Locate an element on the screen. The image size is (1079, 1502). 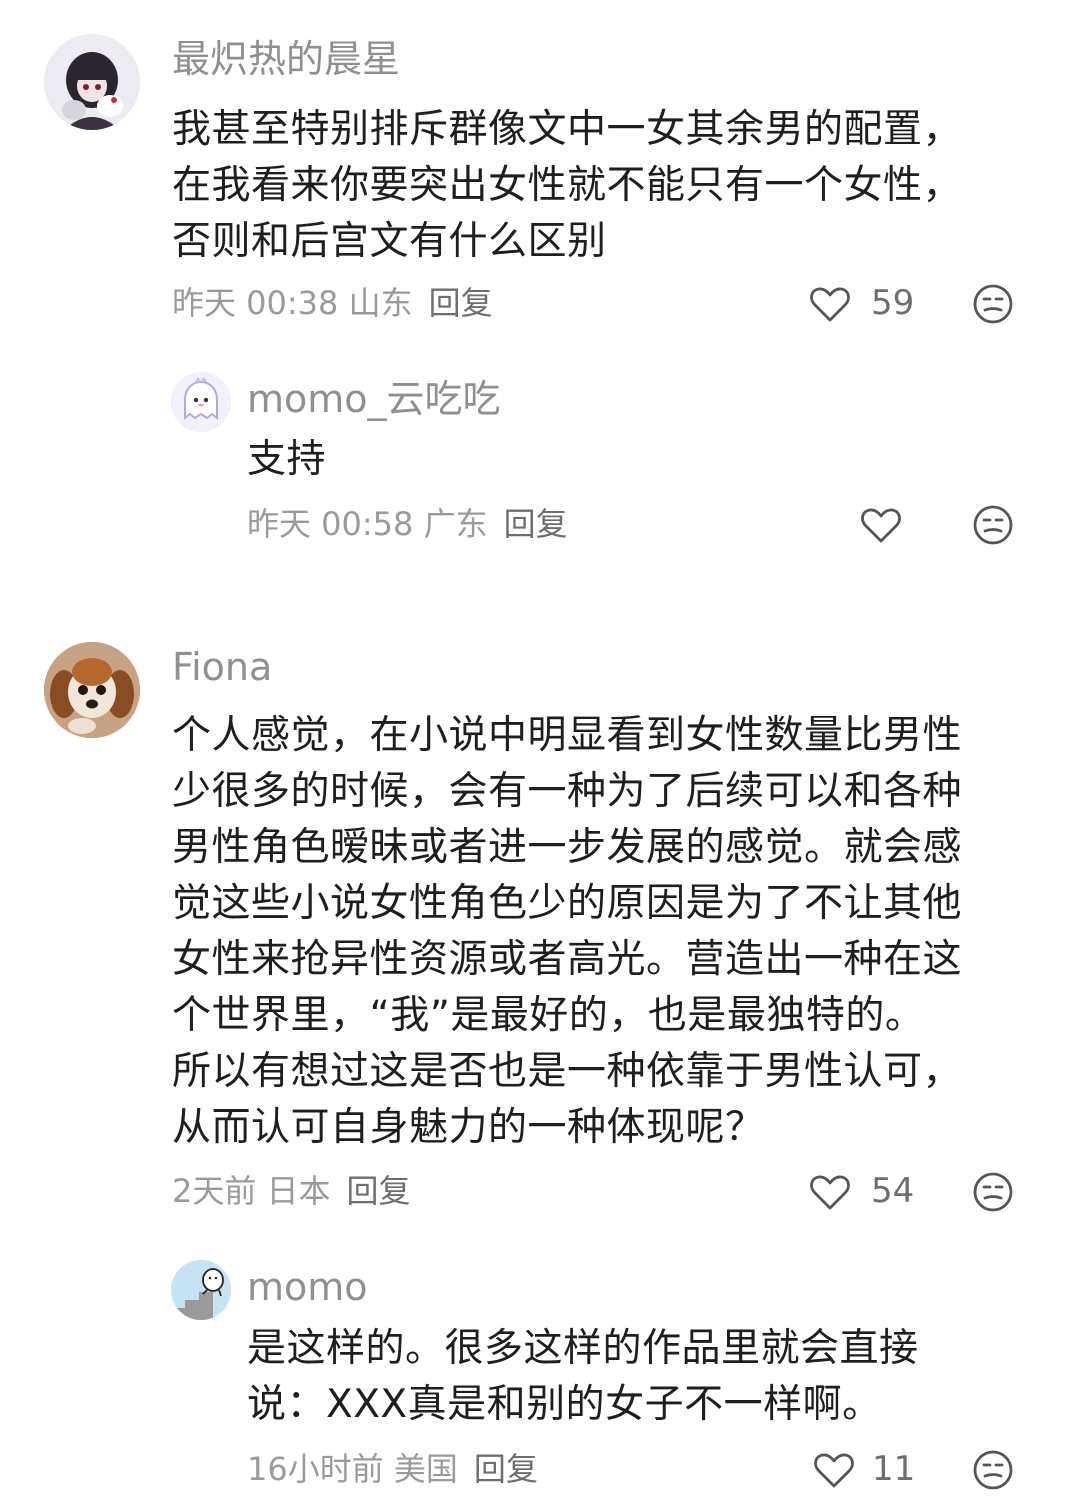
reply-line: 是这样的。很多这样的作品里就会直接 is located at coordinates (583, 1348).